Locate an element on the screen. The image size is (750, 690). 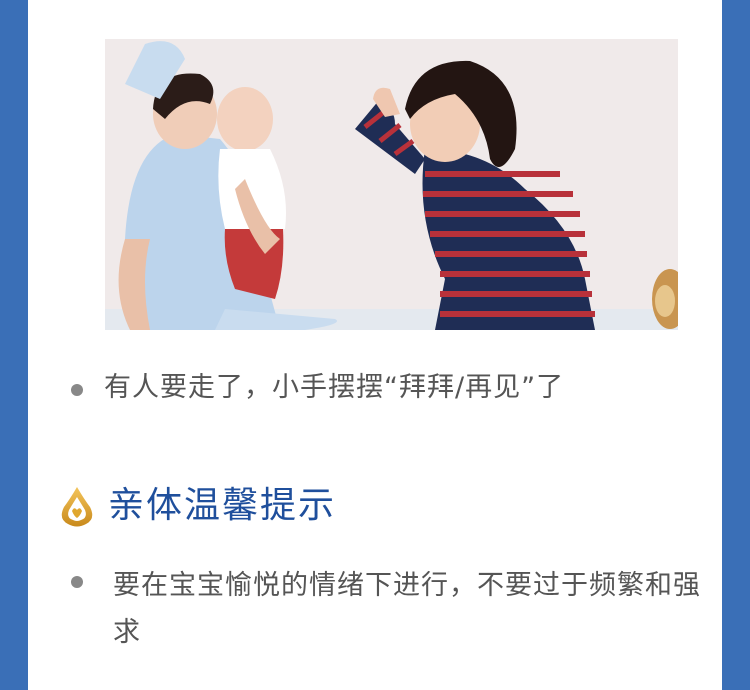
step-text: 有人要走了，小手摆摆“拜拜/再见”了 is located at coordinates (334, 387).